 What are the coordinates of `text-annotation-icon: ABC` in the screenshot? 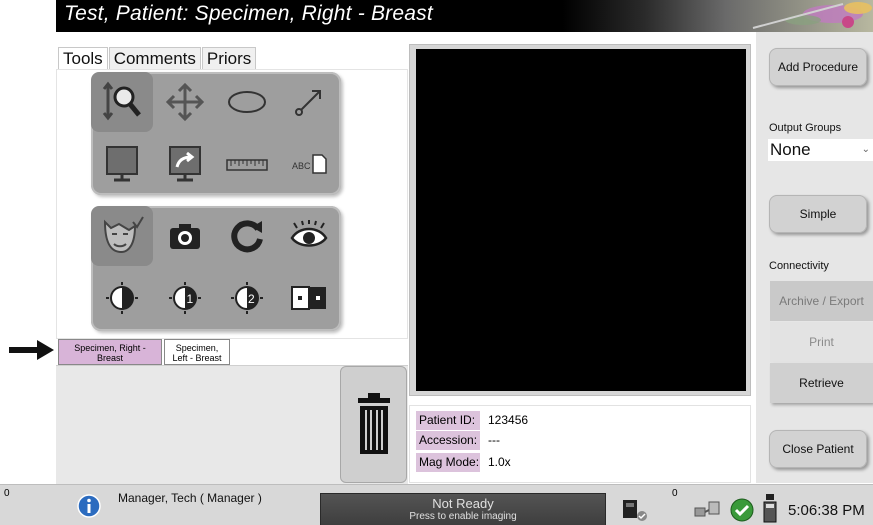 It's located at (309, 164).